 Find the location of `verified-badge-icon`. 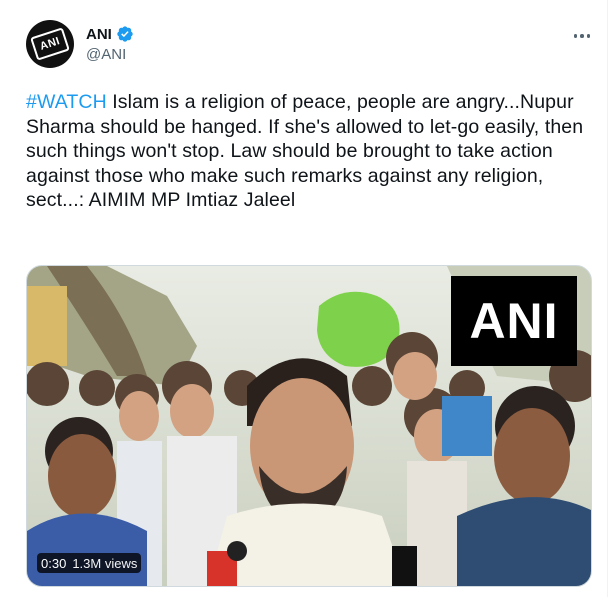

verified-badge-icon is located at coordinates (125, 34).